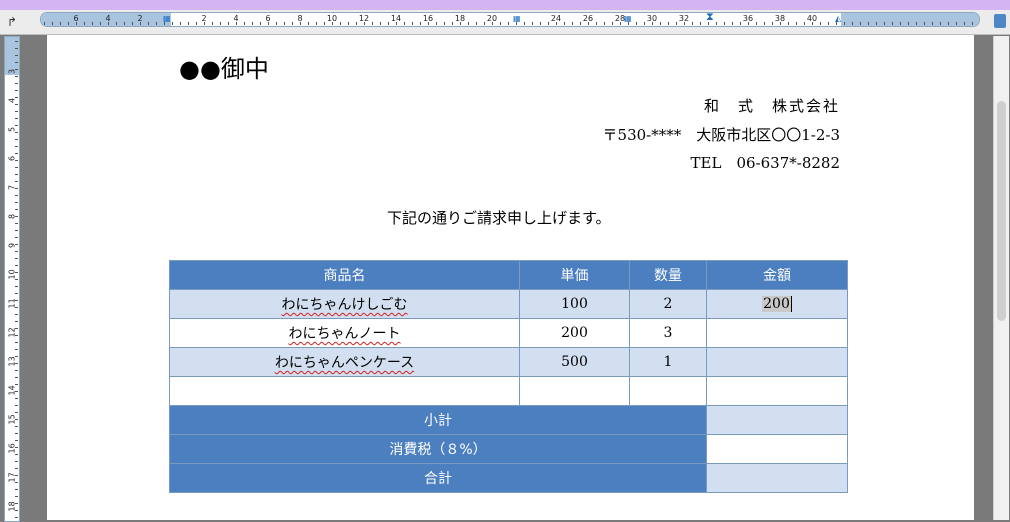 Image resolution: width=1010 pixels, height=522 pixels. What do you see at coordinates (777, 478) in the screenshot?
I see `total-amount-cell` at bounding box center [777, 478].